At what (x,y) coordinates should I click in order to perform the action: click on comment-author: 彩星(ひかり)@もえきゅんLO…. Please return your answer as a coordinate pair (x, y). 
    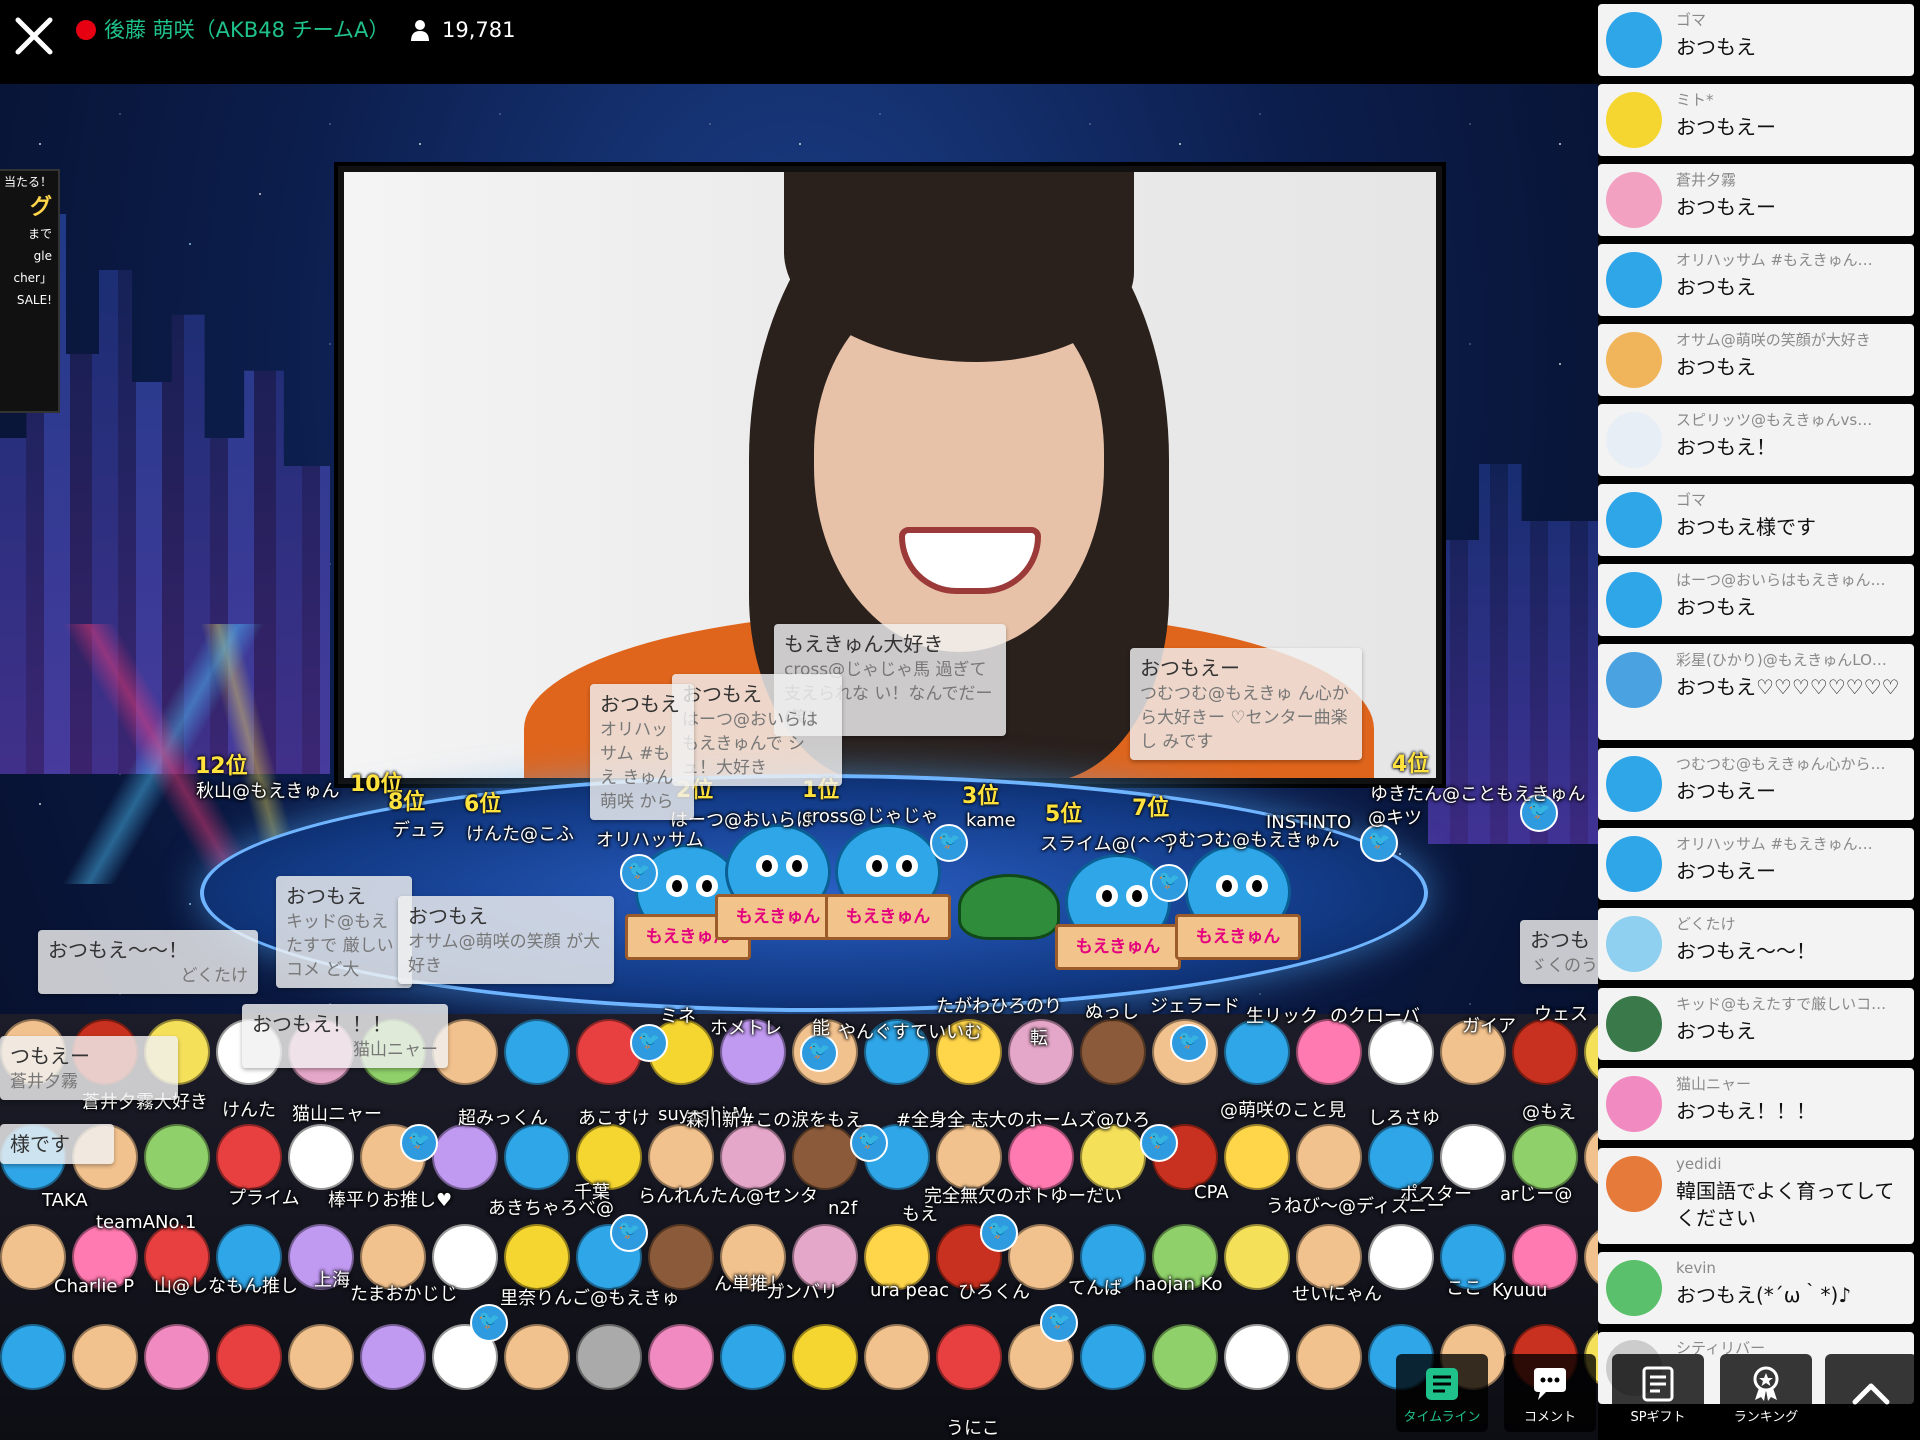
    Looking at the image, I should click on (1781, 660).